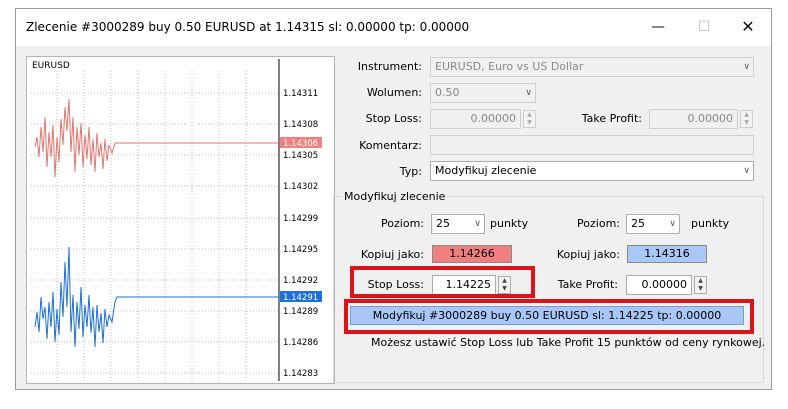  I want to click on level-label-right: Poziom:, so click(598, 223).